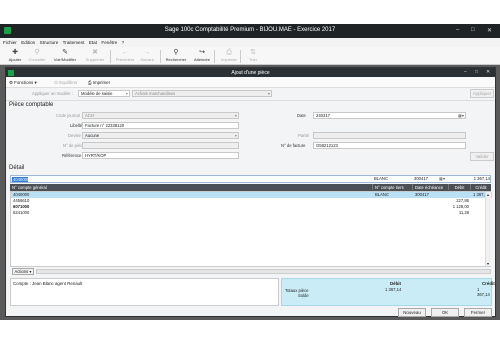 This screenshot has width=500, height=351. I want to click on new-button: Nouveau, so click(412, 312).